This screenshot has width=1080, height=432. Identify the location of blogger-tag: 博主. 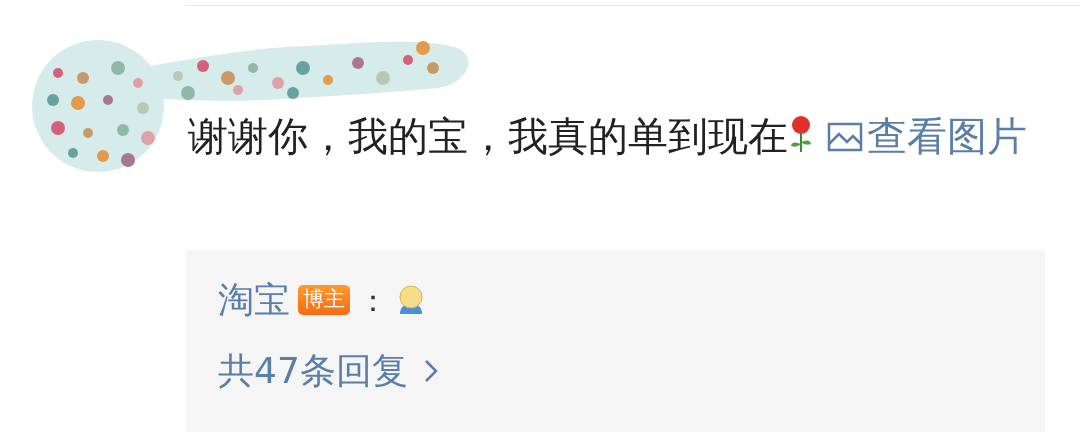
(324, 300).